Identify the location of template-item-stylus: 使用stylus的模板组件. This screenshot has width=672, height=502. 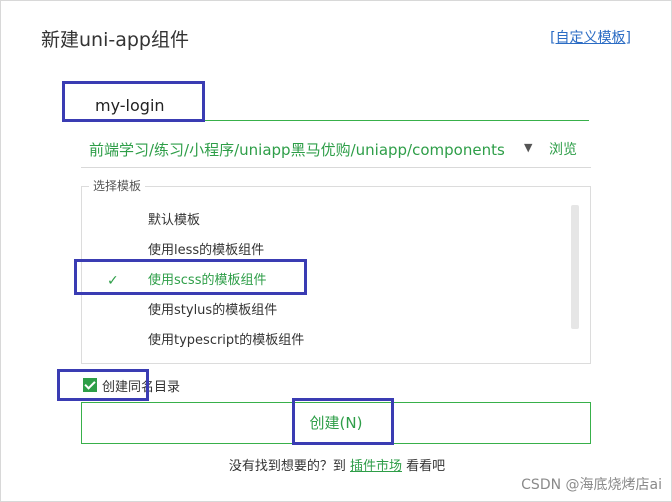
(331, 311).